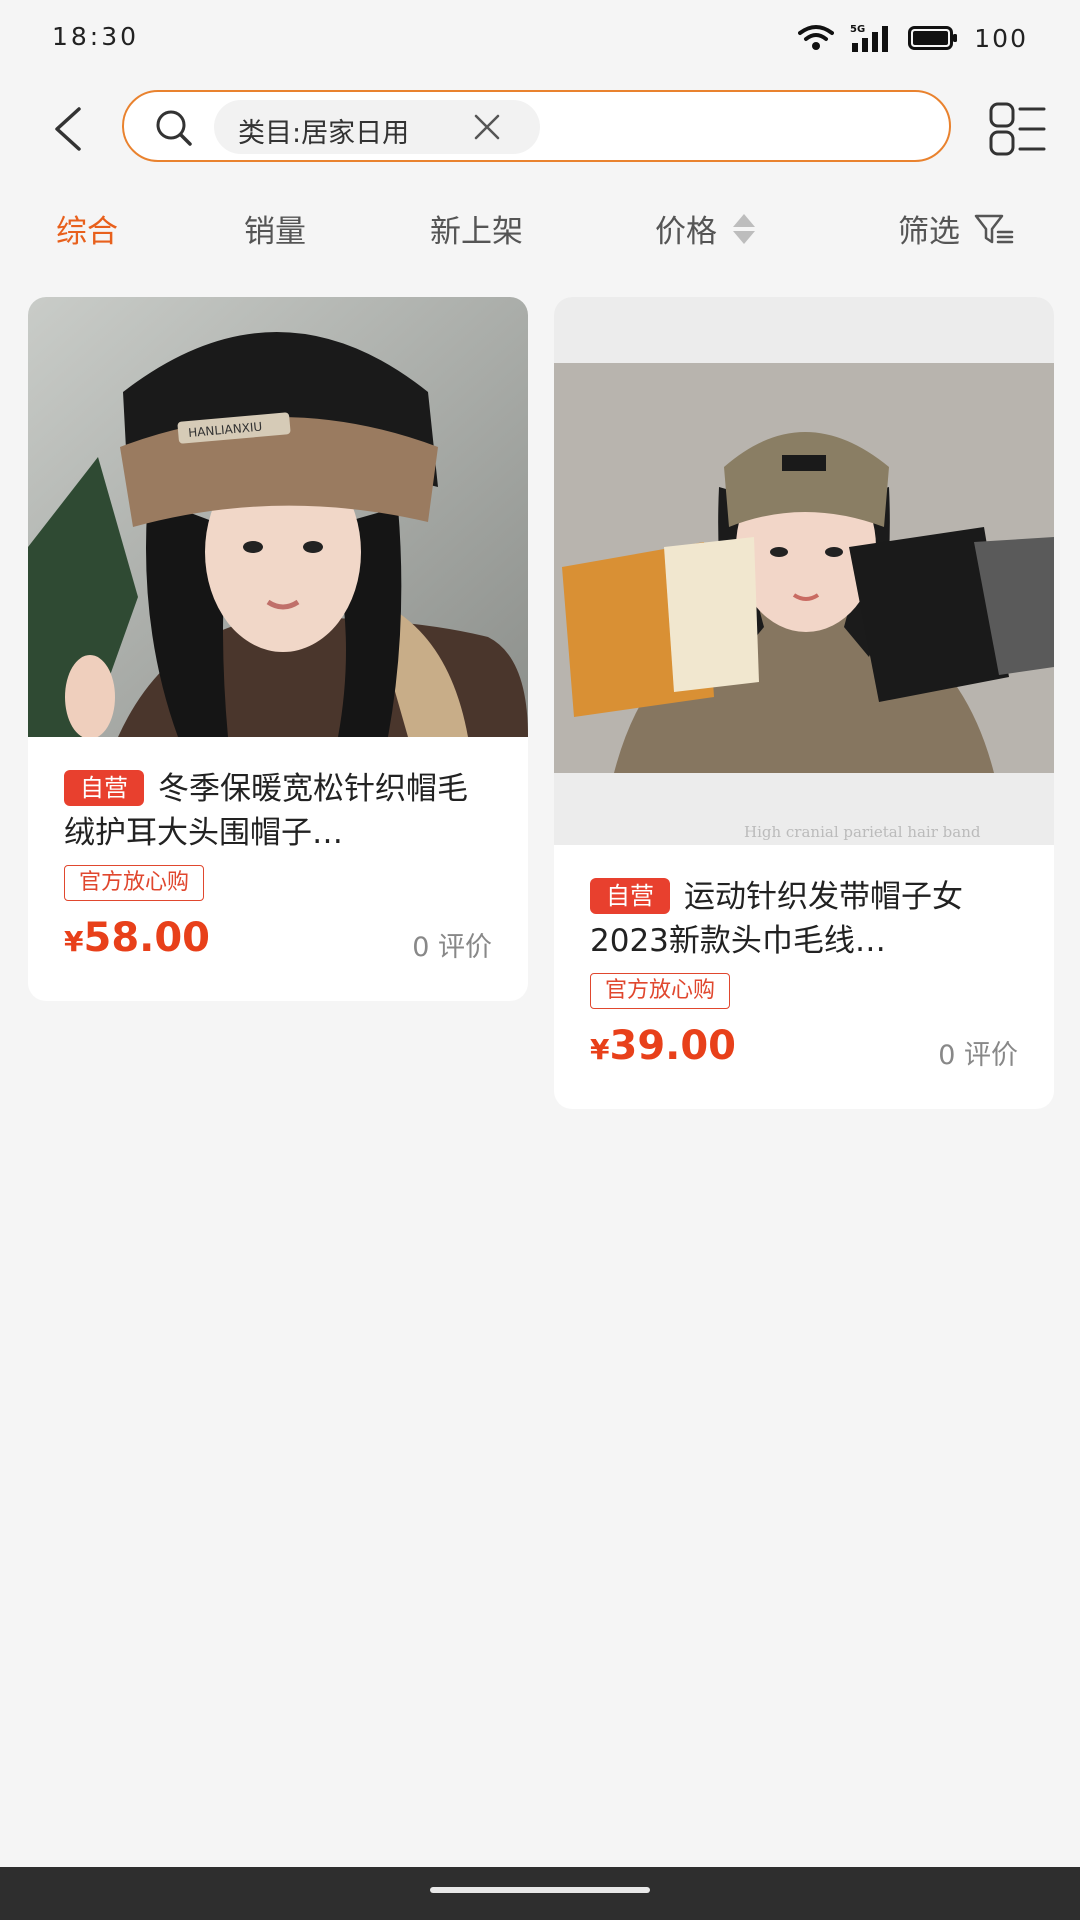  I want to click on product-photo: High cranial parietal hair band, so click(804, 571).